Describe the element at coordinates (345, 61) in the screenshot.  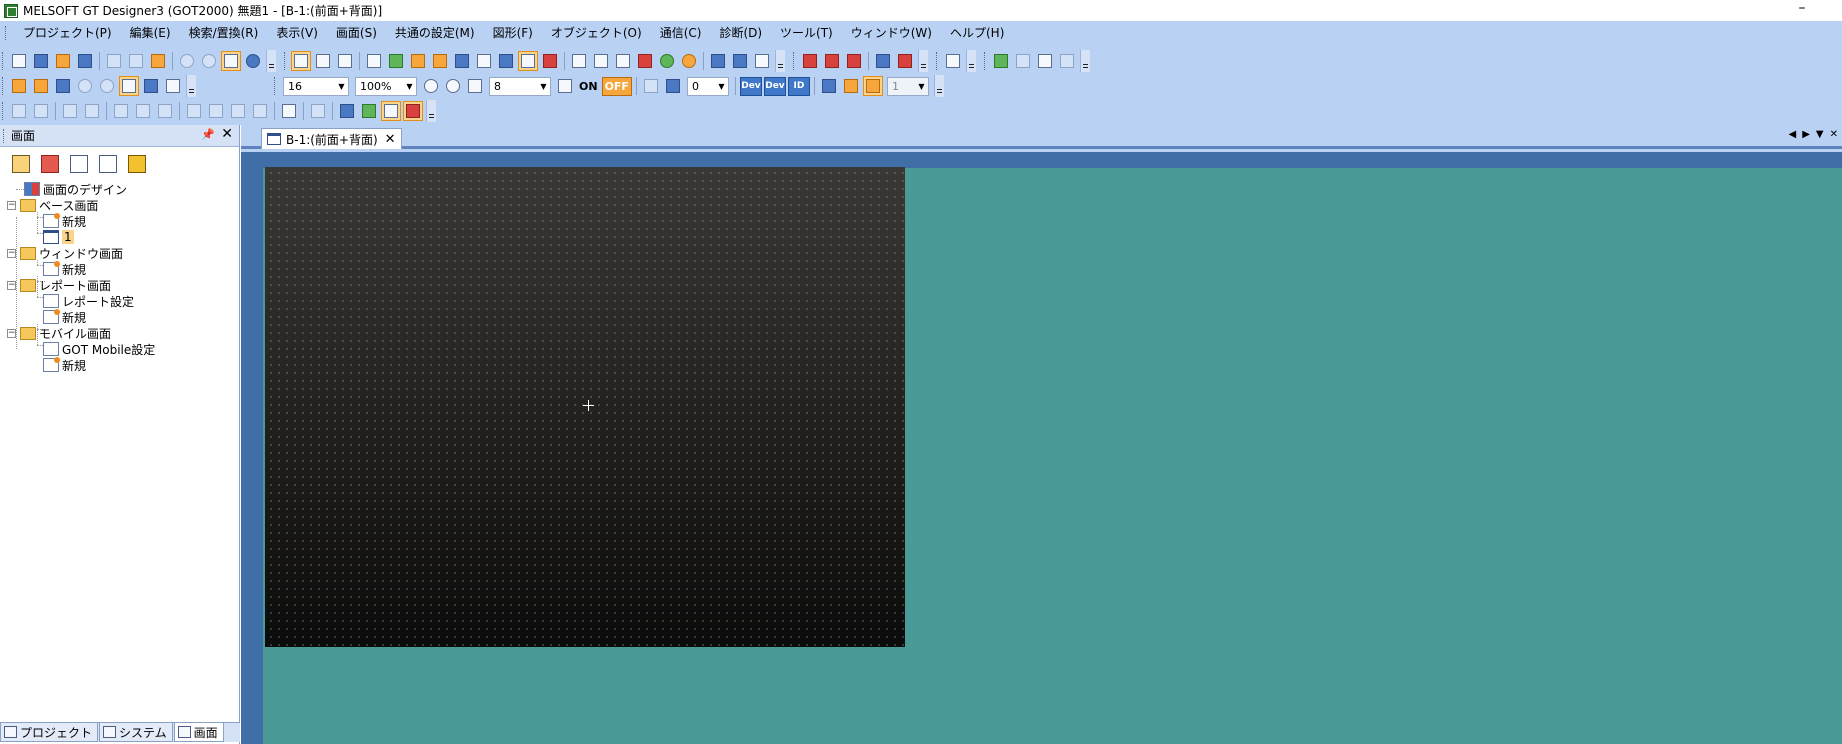
I see `both-layer-button` at that location.